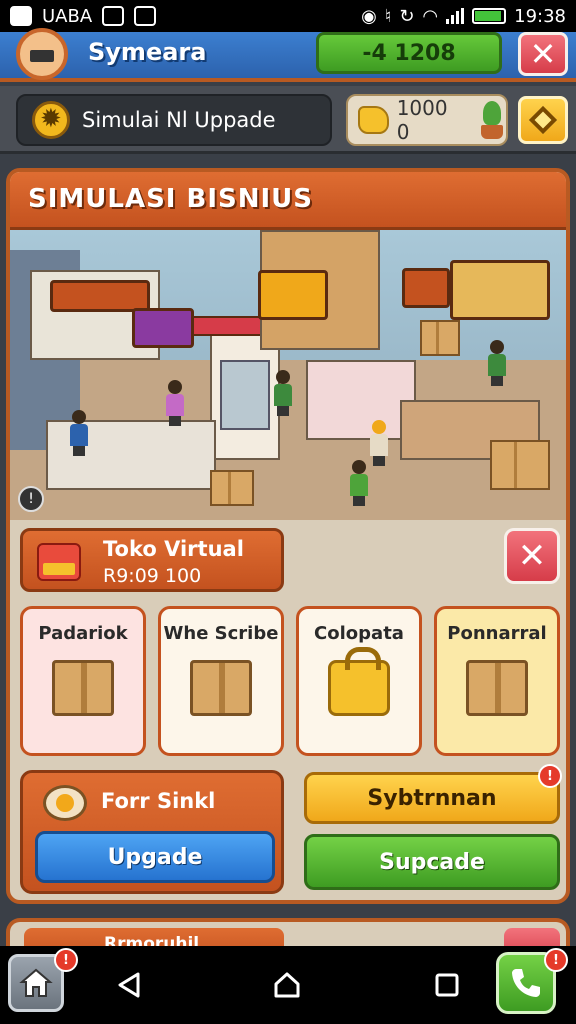 The height and width of the screenshot is (1024, 576). What do you see at coordinates (388, 16) in the screenshot?
I see `vibrate-icon: ♮` at bounding box center [388, 16].